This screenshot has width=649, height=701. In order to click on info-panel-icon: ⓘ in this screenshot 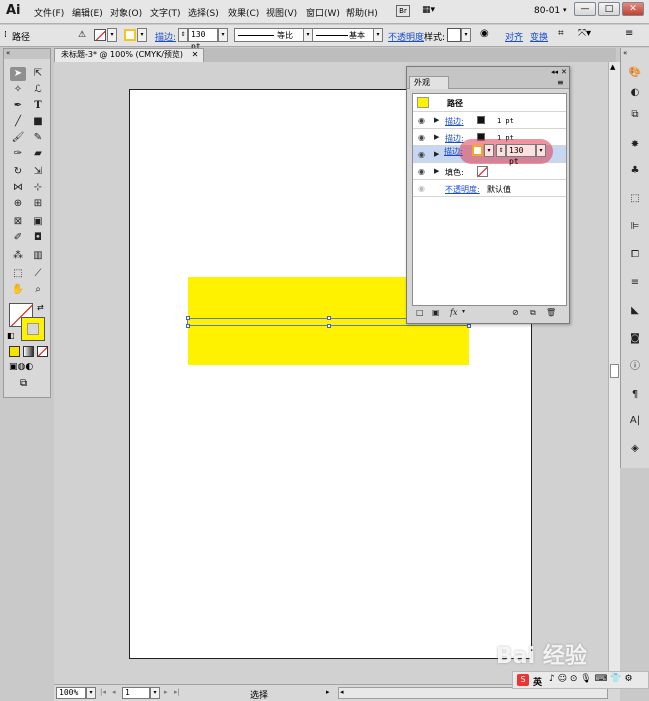, I will do `click(635, 367)`.